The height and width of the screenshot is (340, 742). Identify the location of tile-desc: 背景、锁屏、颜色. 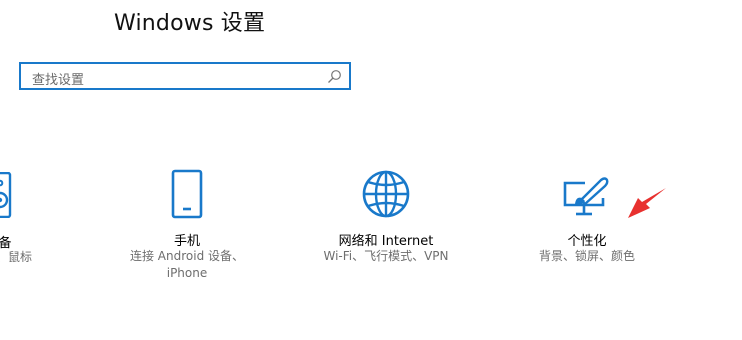
(586, 256).